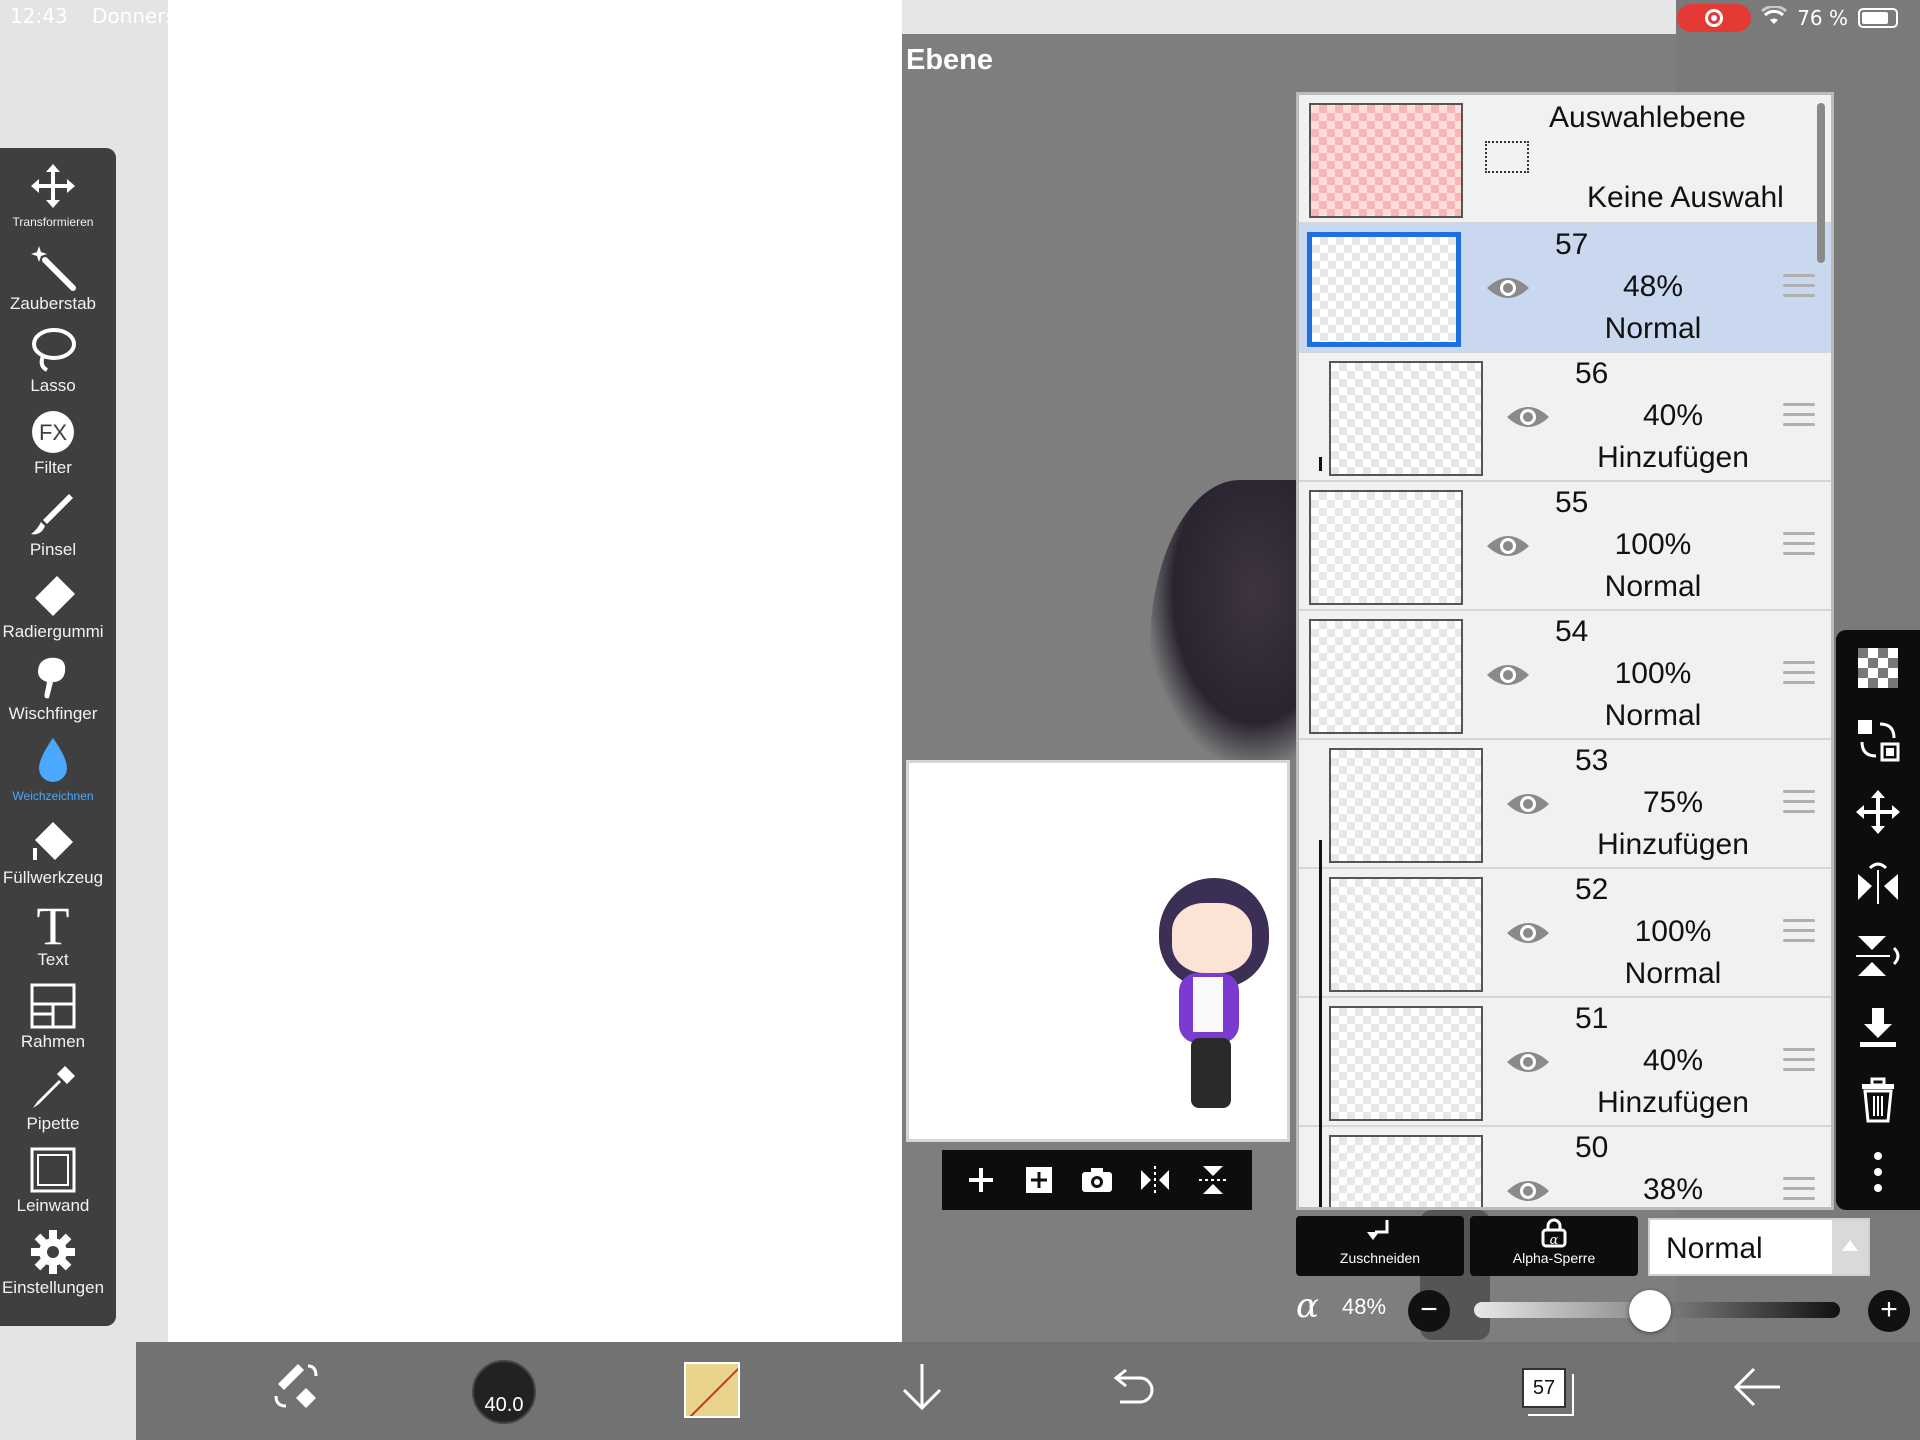 This screenshot has height=1440, width=1920. I want to click on tool-settings: Einstellungen, so click(53, 1265).